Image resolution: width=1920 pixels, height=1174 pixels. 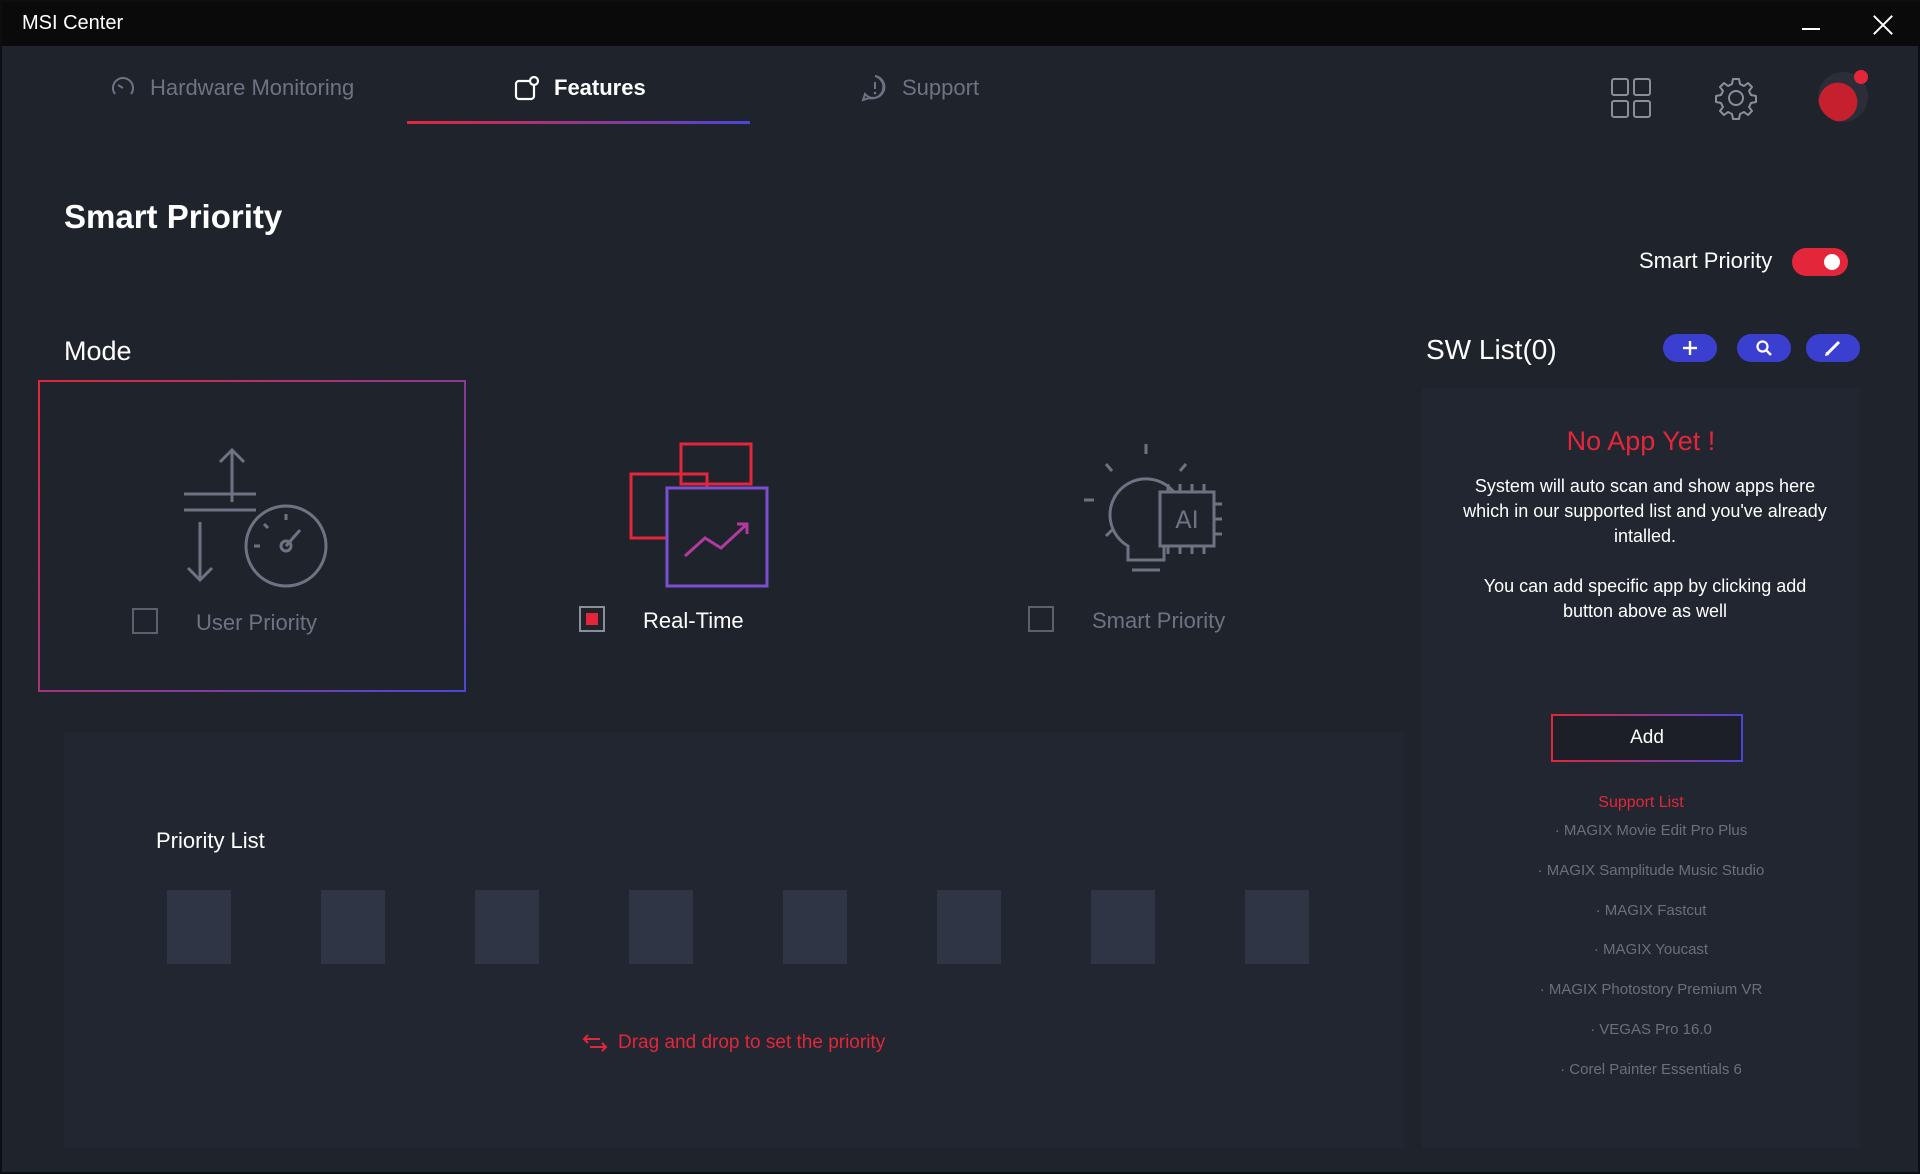 I want to click on tab-hardware-monitoring: Hardware Monitoring, so click(x=231, y=88).